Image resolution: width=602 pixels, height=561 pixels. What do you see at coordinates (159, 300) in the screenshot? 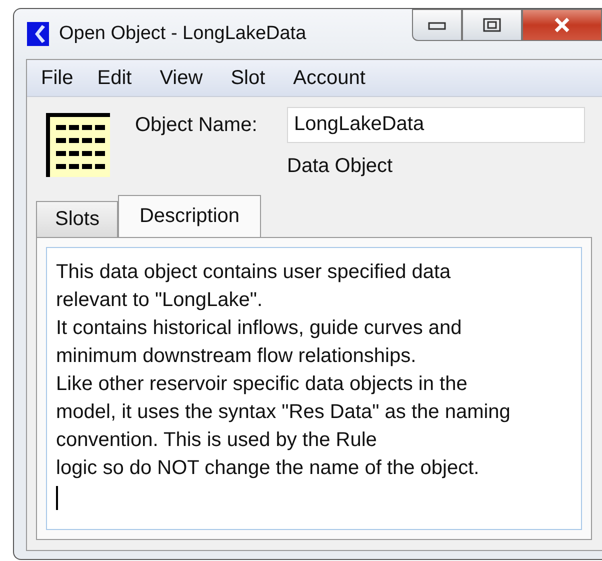
I see `description-line: relevant to "LongLake".` at bounding box center [159, 300].